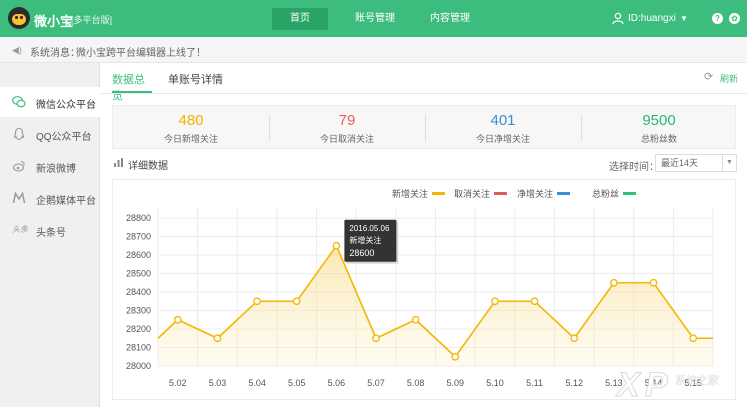 The height and width of the screenshot is (407, 747). Describe the element at coordinates (132, 86) in the screenshot. I see `tab-data-overview: 数据总览` at that location.